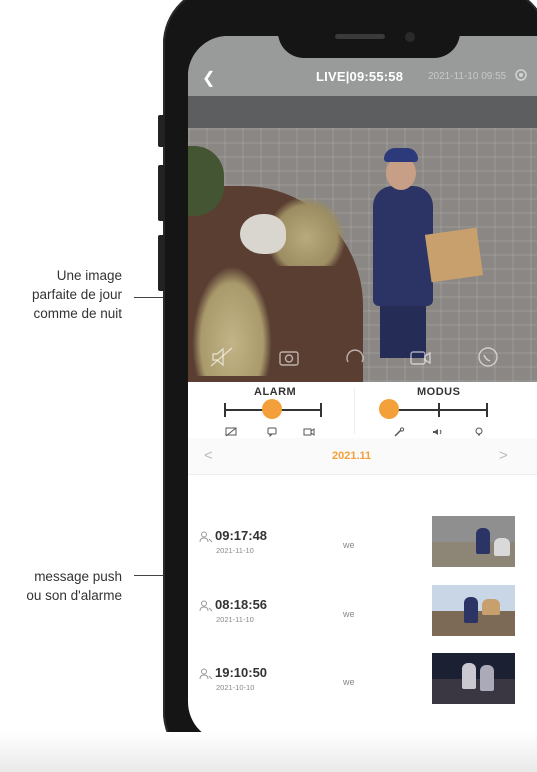  What do you see at coordinates (74, 586) in the screenshot?
I see `callout-push-message: message push ou son d'alarme` at bounding box center [74, 586].